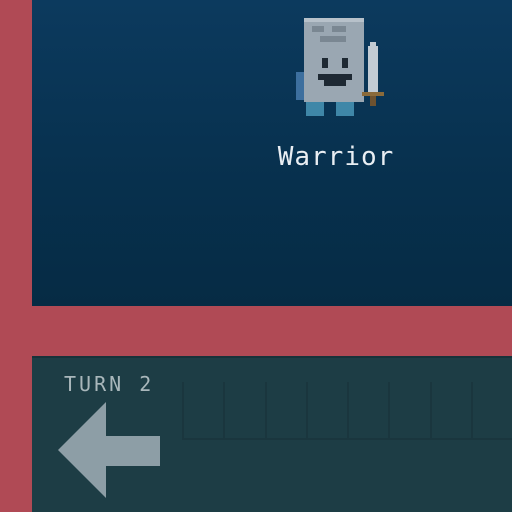 This screenshot has width=512, height=512. I want to click on turn-order-track, so click(347, 411).